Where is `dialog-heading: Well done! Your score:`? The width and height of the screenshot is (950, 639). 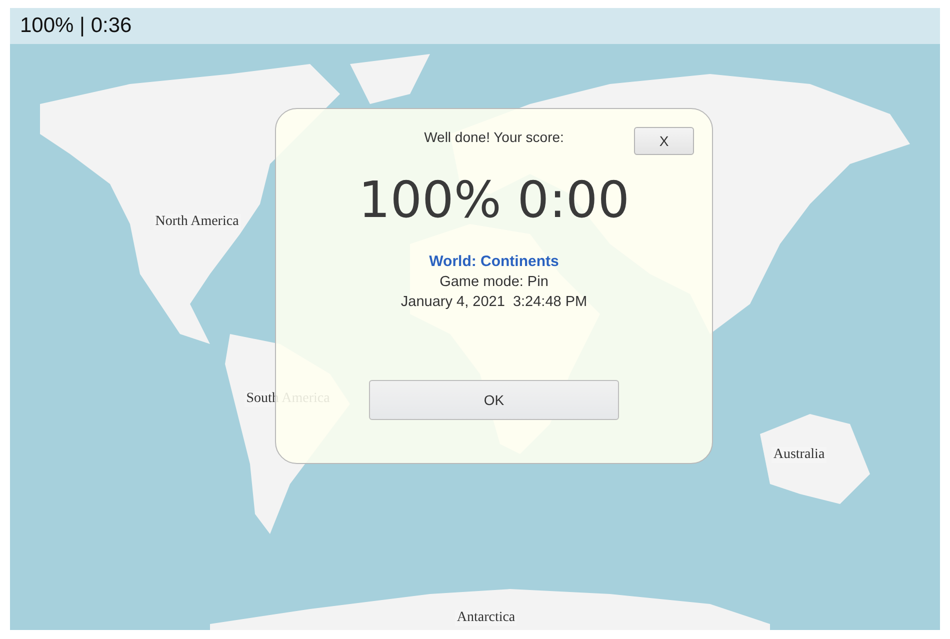 dialog-heading: Well done! Your score: is located at coordinates (494, 138).